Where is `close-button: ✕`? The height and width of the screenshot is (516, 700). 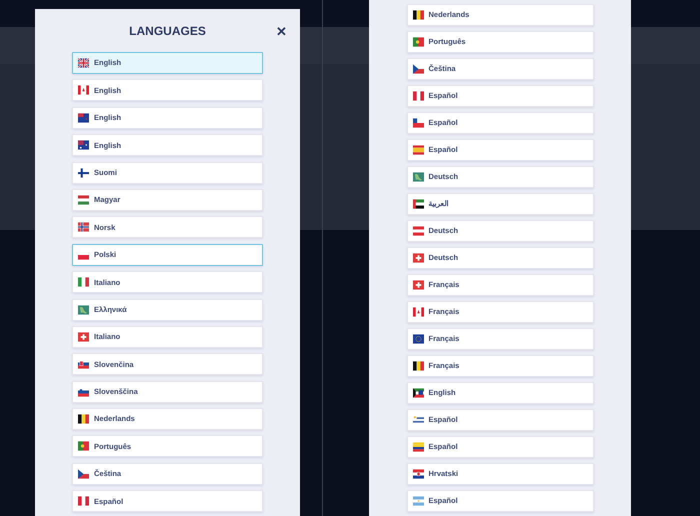
close-button: ✕ is located at coordinates (281, 31).